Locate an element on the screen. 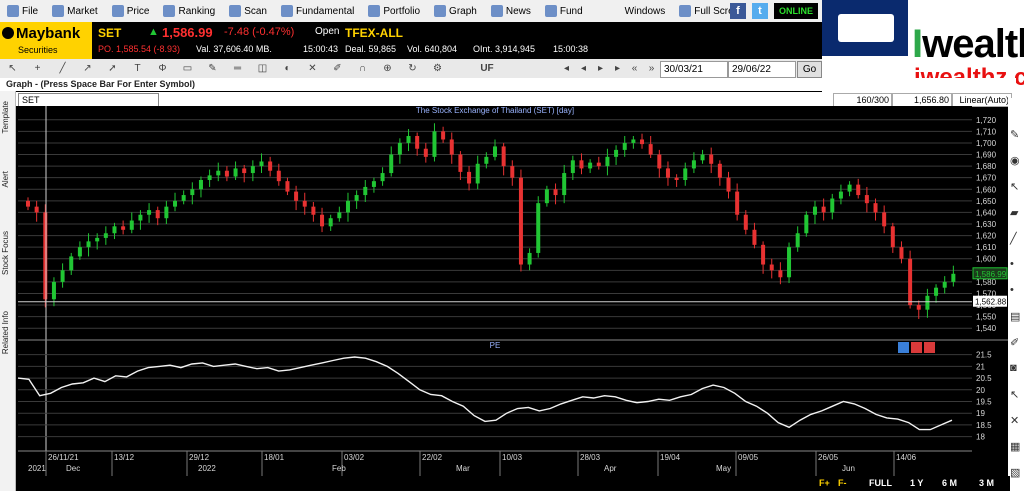 The width and height of the screenshot is (1024, 491). text-icon: T is located at coordinates (137, 68).